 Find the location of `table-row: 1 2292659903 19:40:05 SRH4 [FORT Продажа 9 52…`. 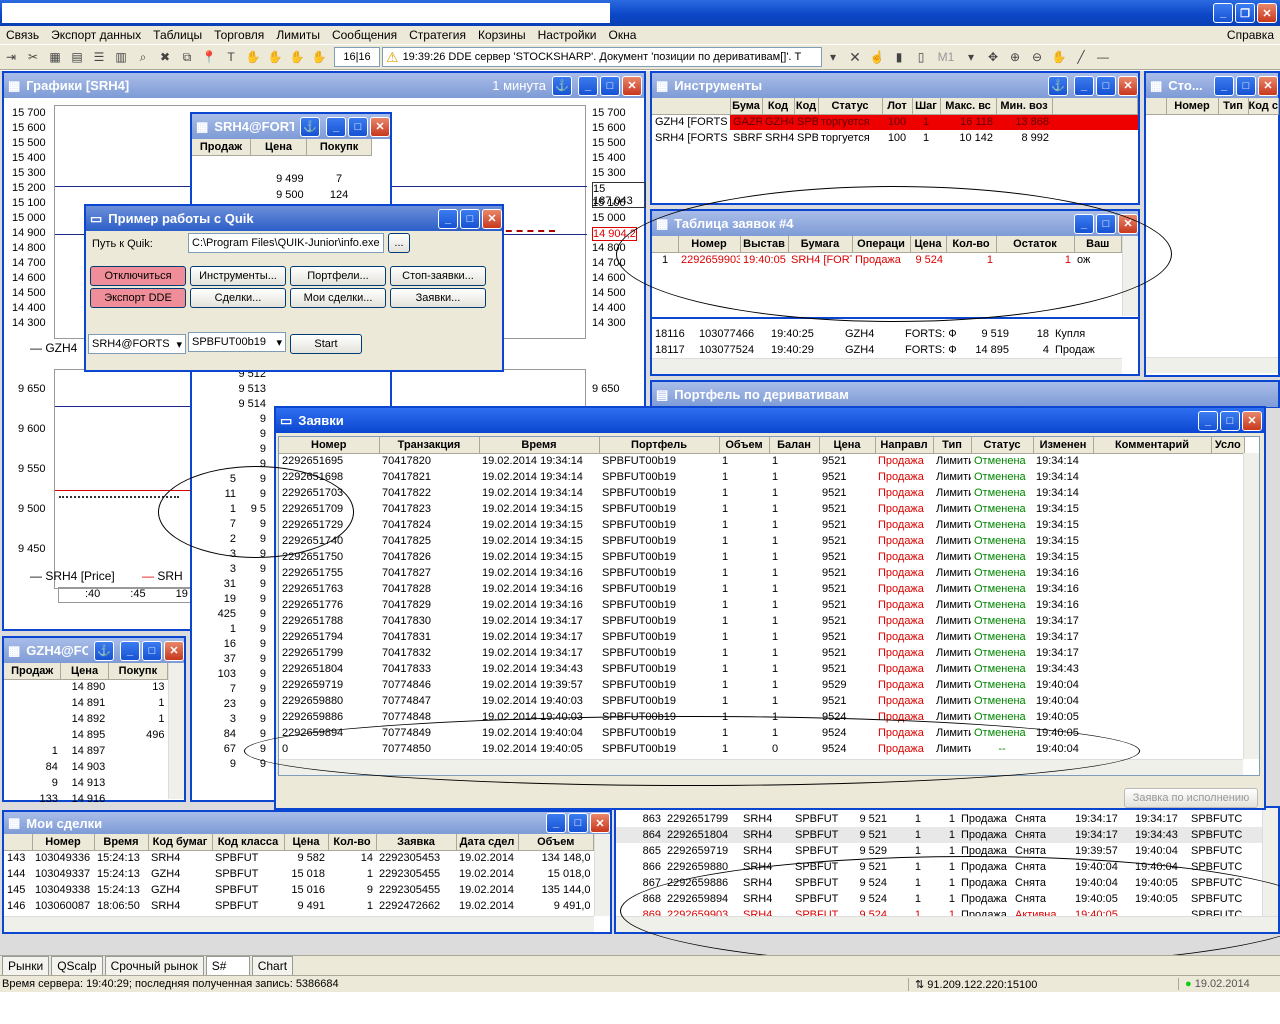

table-row: 1 2292659903 19:40:05 SRH4 [FORT Продажа 9 52… is located at coordinates (887, 260).